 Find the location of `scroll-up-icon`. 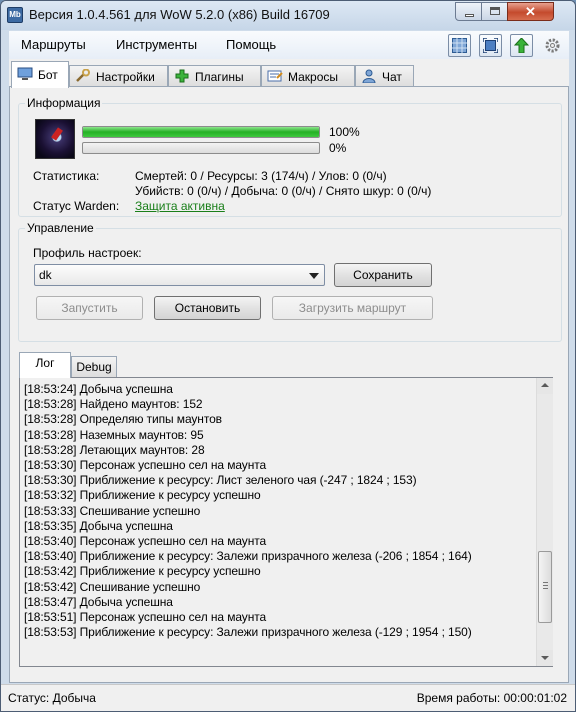

scroll-up-icon is located at coordinates (545, 386).